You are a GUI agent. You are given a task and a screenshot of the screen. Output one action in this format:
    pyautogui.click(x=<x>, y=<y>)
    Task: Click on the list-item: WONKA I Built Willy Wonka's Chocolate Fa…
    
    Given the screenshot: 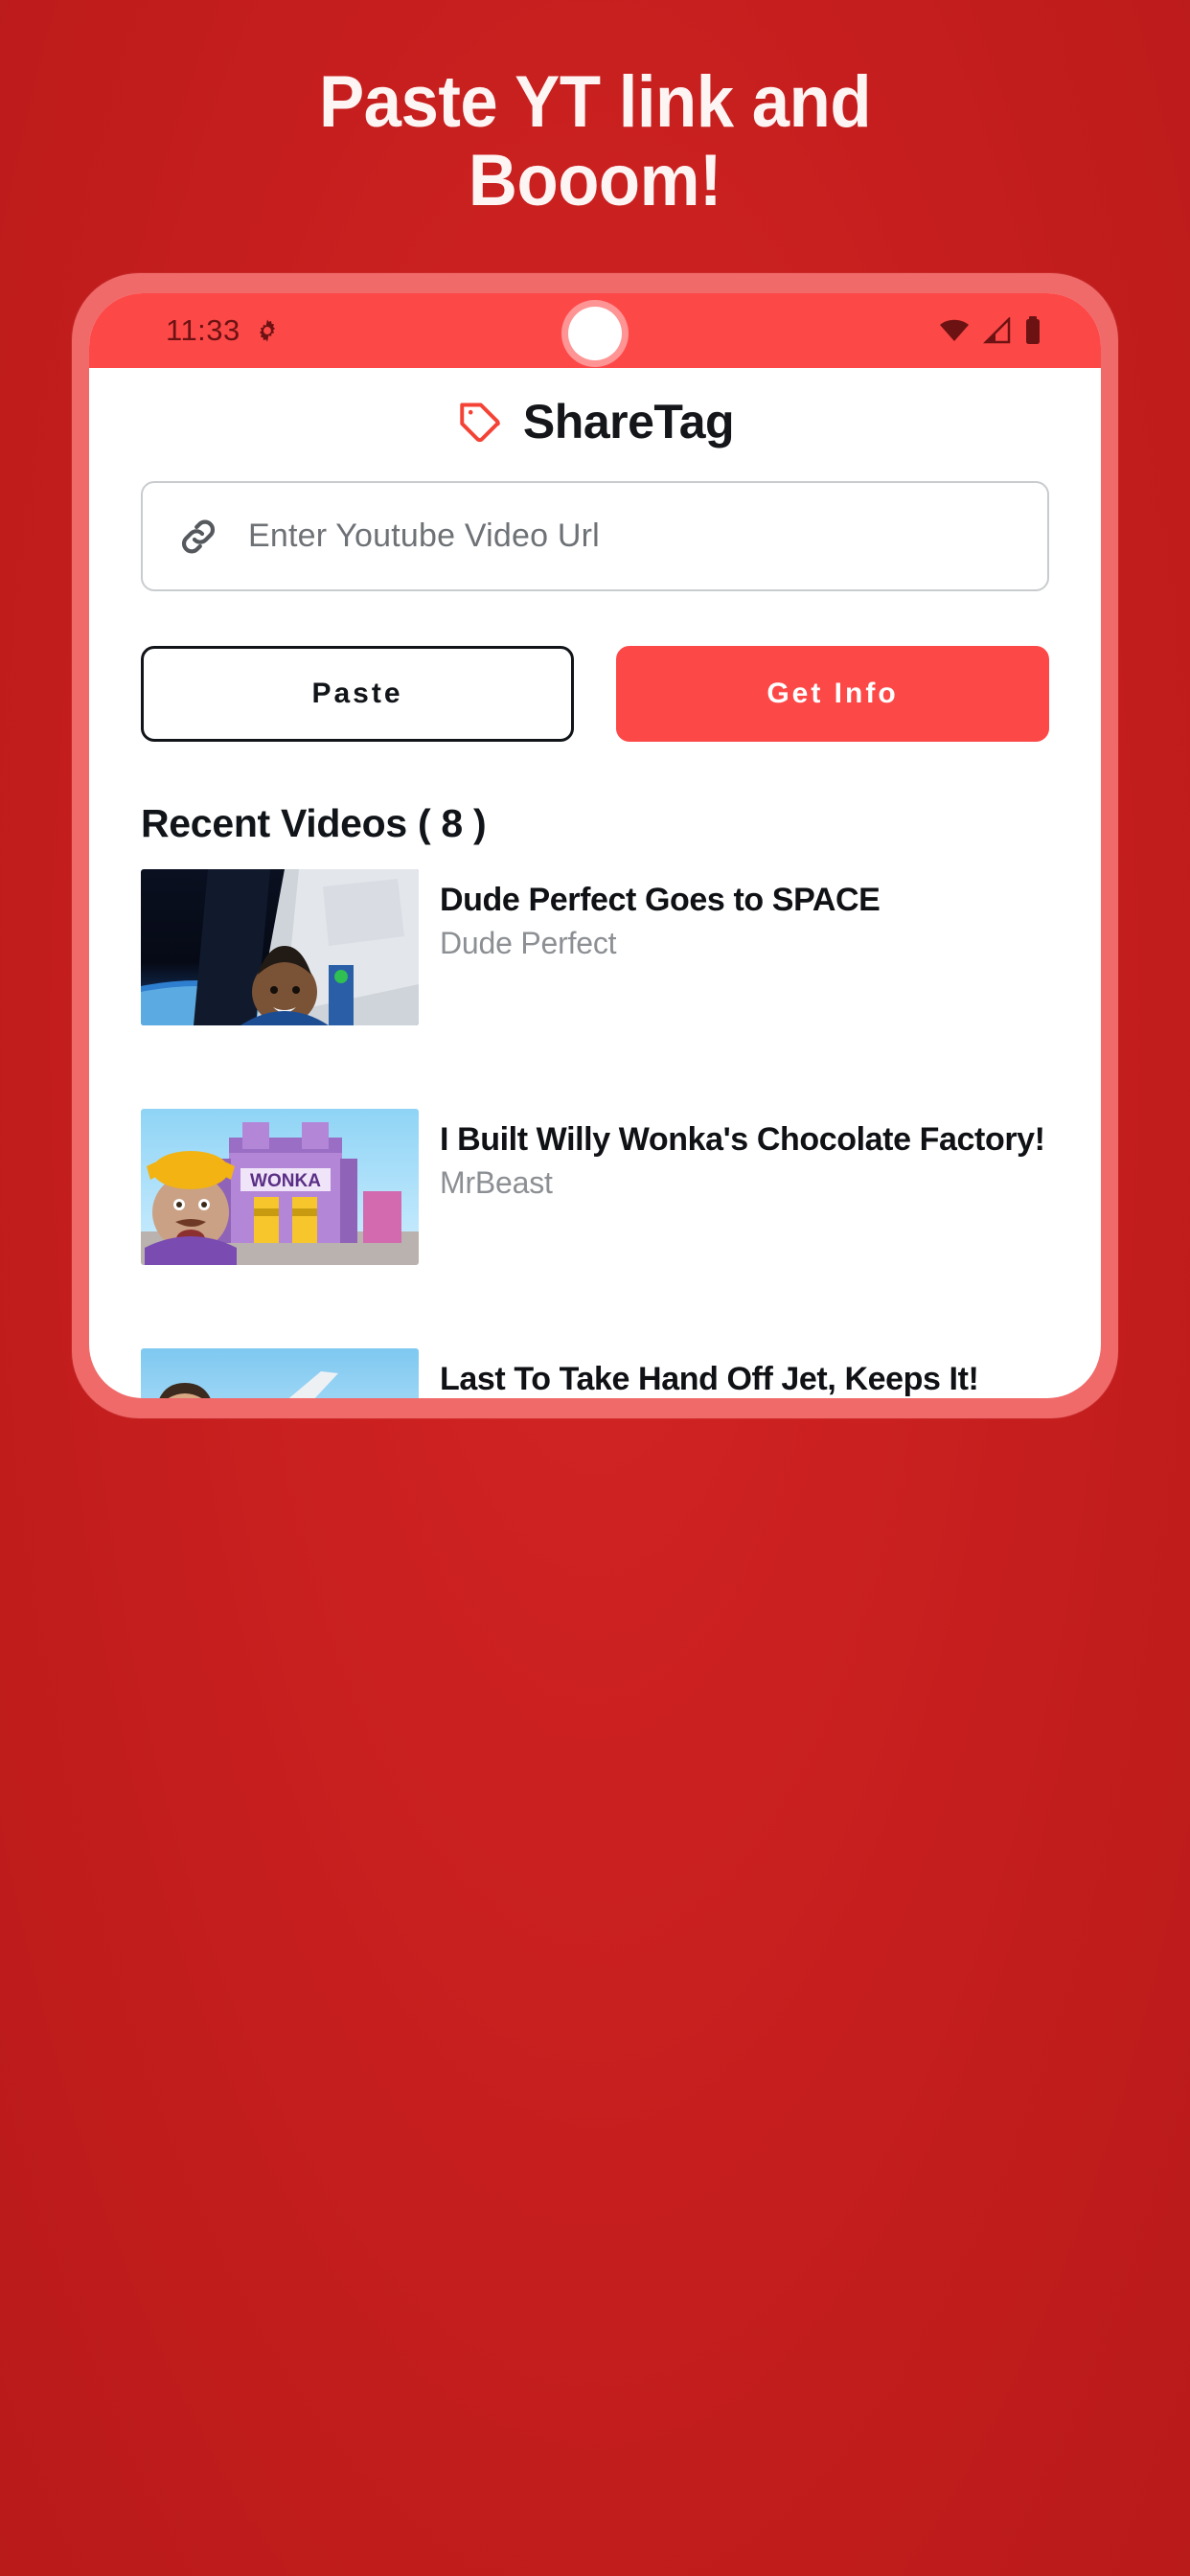 What is the action you would take?
    pyautogui.click(x=595, y=1198)
    